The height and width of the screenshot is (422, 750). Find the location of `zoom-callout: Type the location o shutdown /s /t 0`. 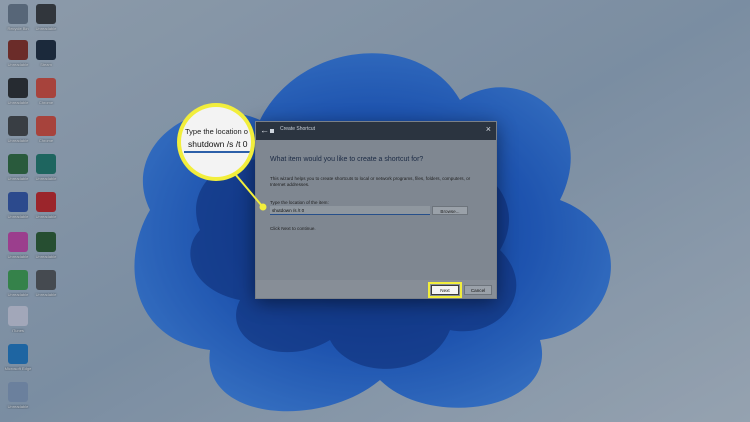

zoom-callout: Type the location o shutdown /s /t 0 is located at coordinates (216, 142).